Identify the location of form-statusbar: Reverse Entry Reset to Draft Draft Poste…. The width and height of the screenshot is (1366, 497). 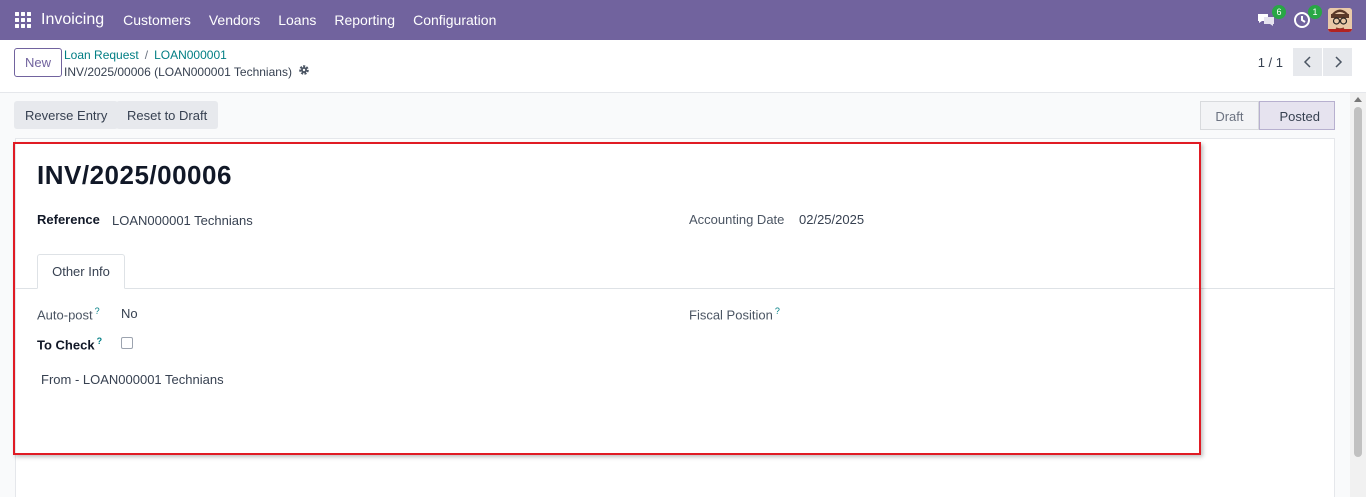
(675, 115).